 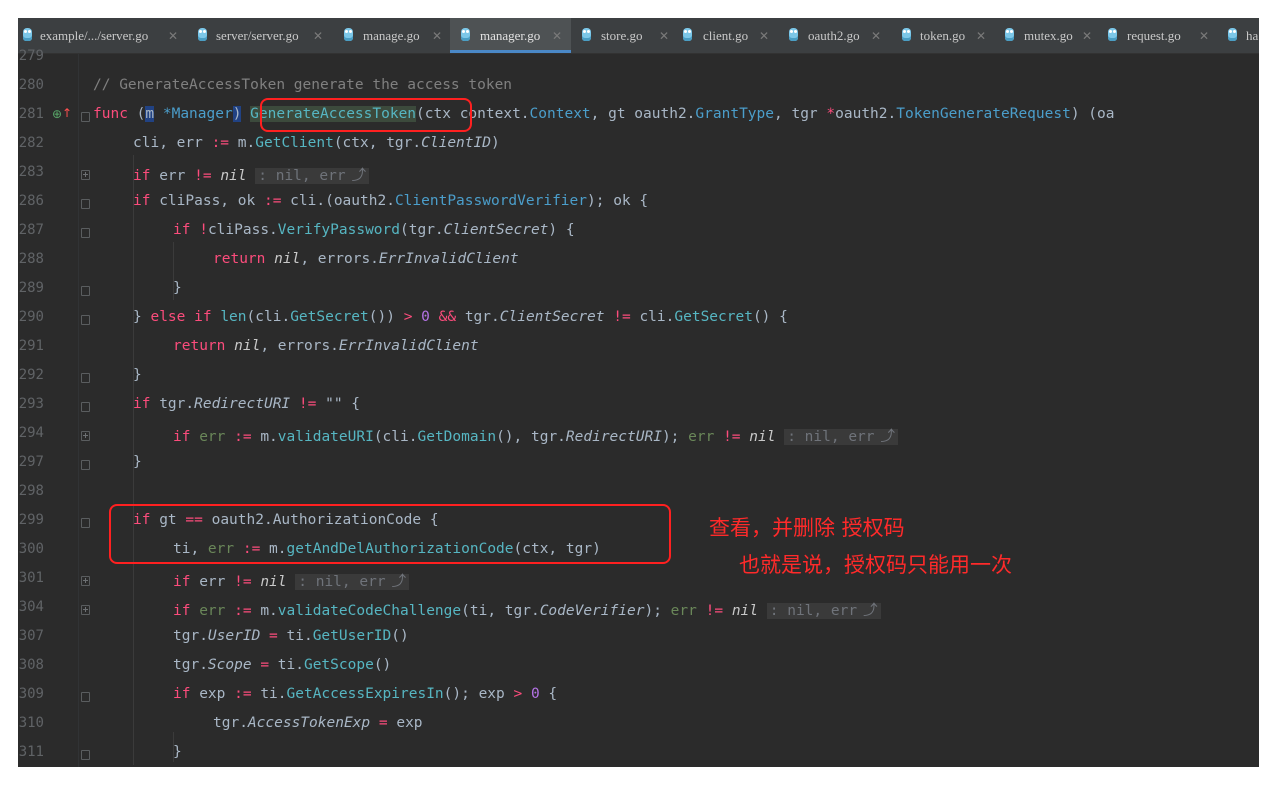 What do you see at coordinates (807, 528) in the screenshot?
I see `annotation-line1: 查看，并删除 授权码` at bounding box center [807, 528].